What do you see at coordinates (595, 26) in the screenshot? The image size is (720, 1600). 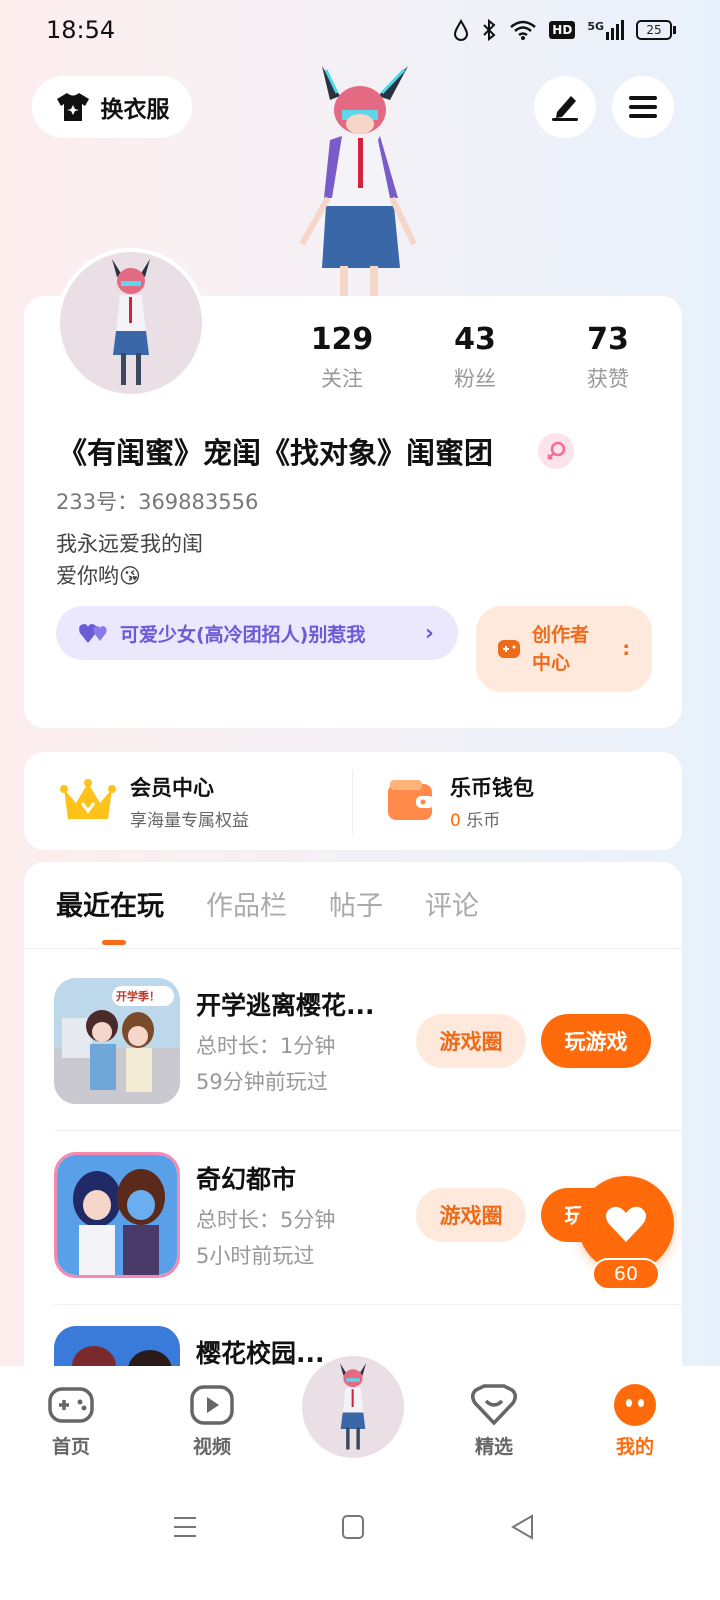 I see `network-label: 5G` at bounding box center [595, 26].